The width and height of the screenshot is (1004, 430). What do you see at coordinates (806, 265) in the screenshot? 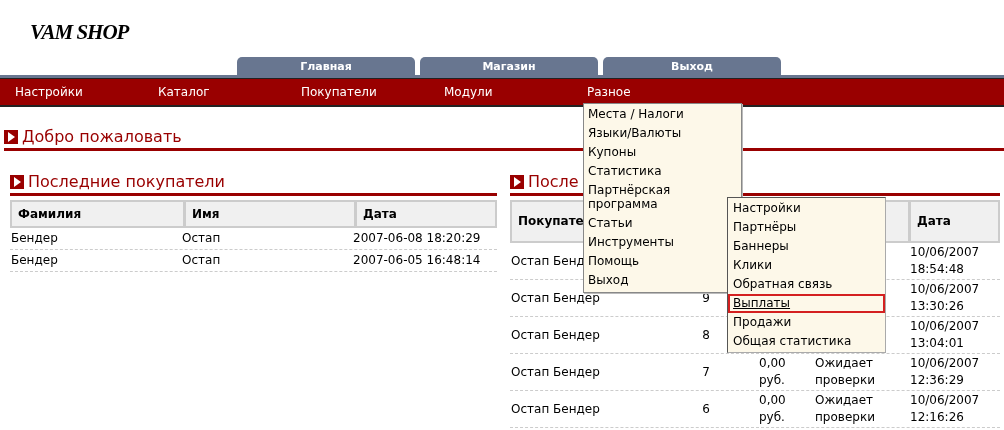
I see `submenu-item: Клики` at bounding box center [806, 265].